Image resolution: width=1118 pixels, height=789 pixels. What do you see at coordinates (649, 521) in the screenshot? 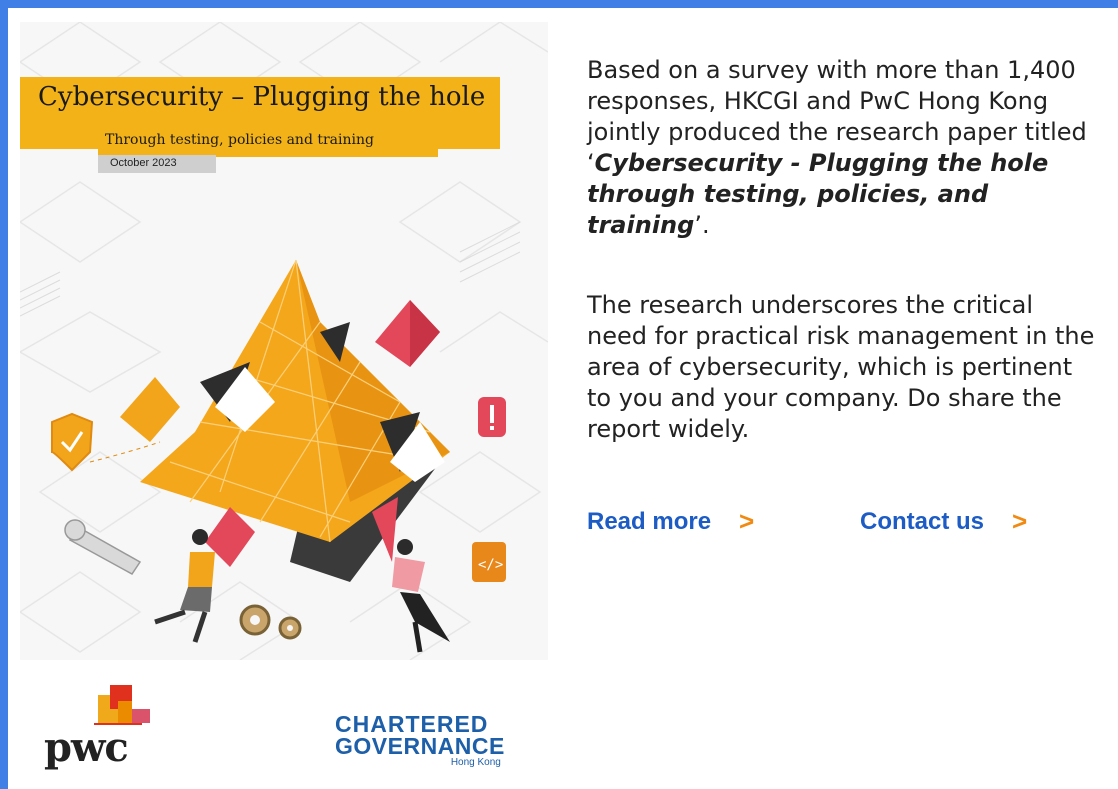
I see `read-more-label: Read more` at bounding box center [649, 521].